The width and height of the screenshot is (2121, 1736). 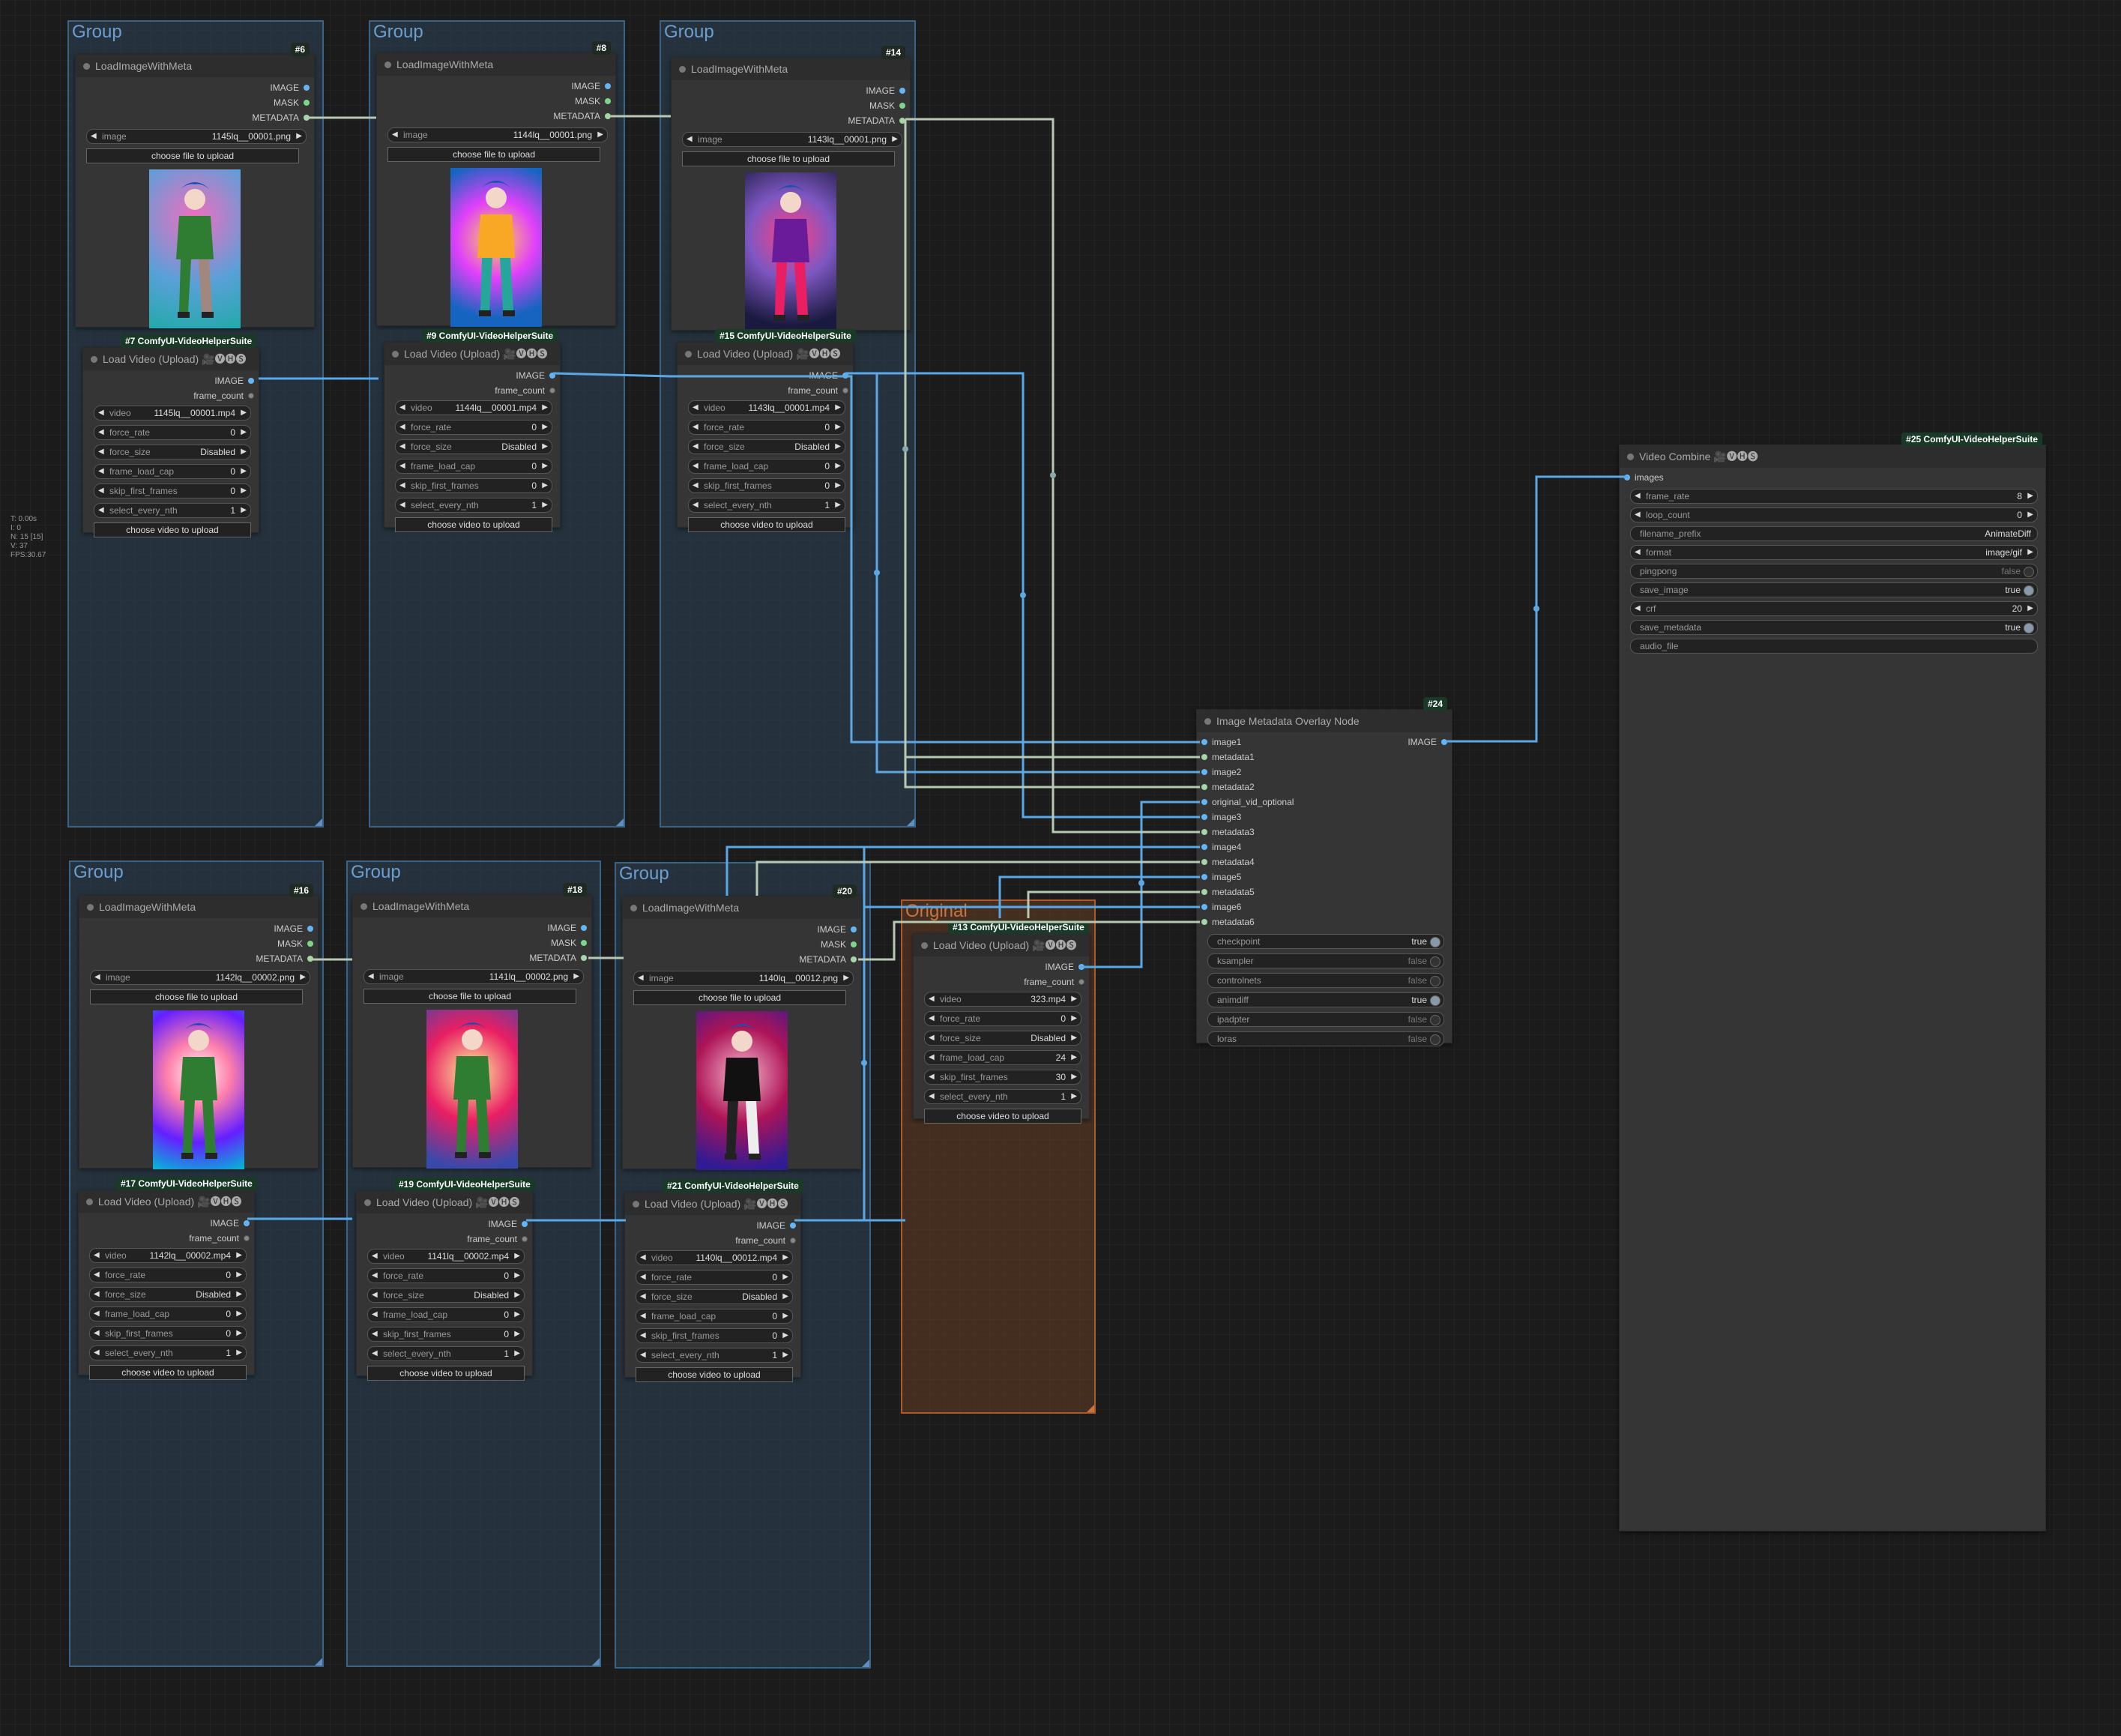 I want to click on input-image6: image6, so click(x=1324, y=907).